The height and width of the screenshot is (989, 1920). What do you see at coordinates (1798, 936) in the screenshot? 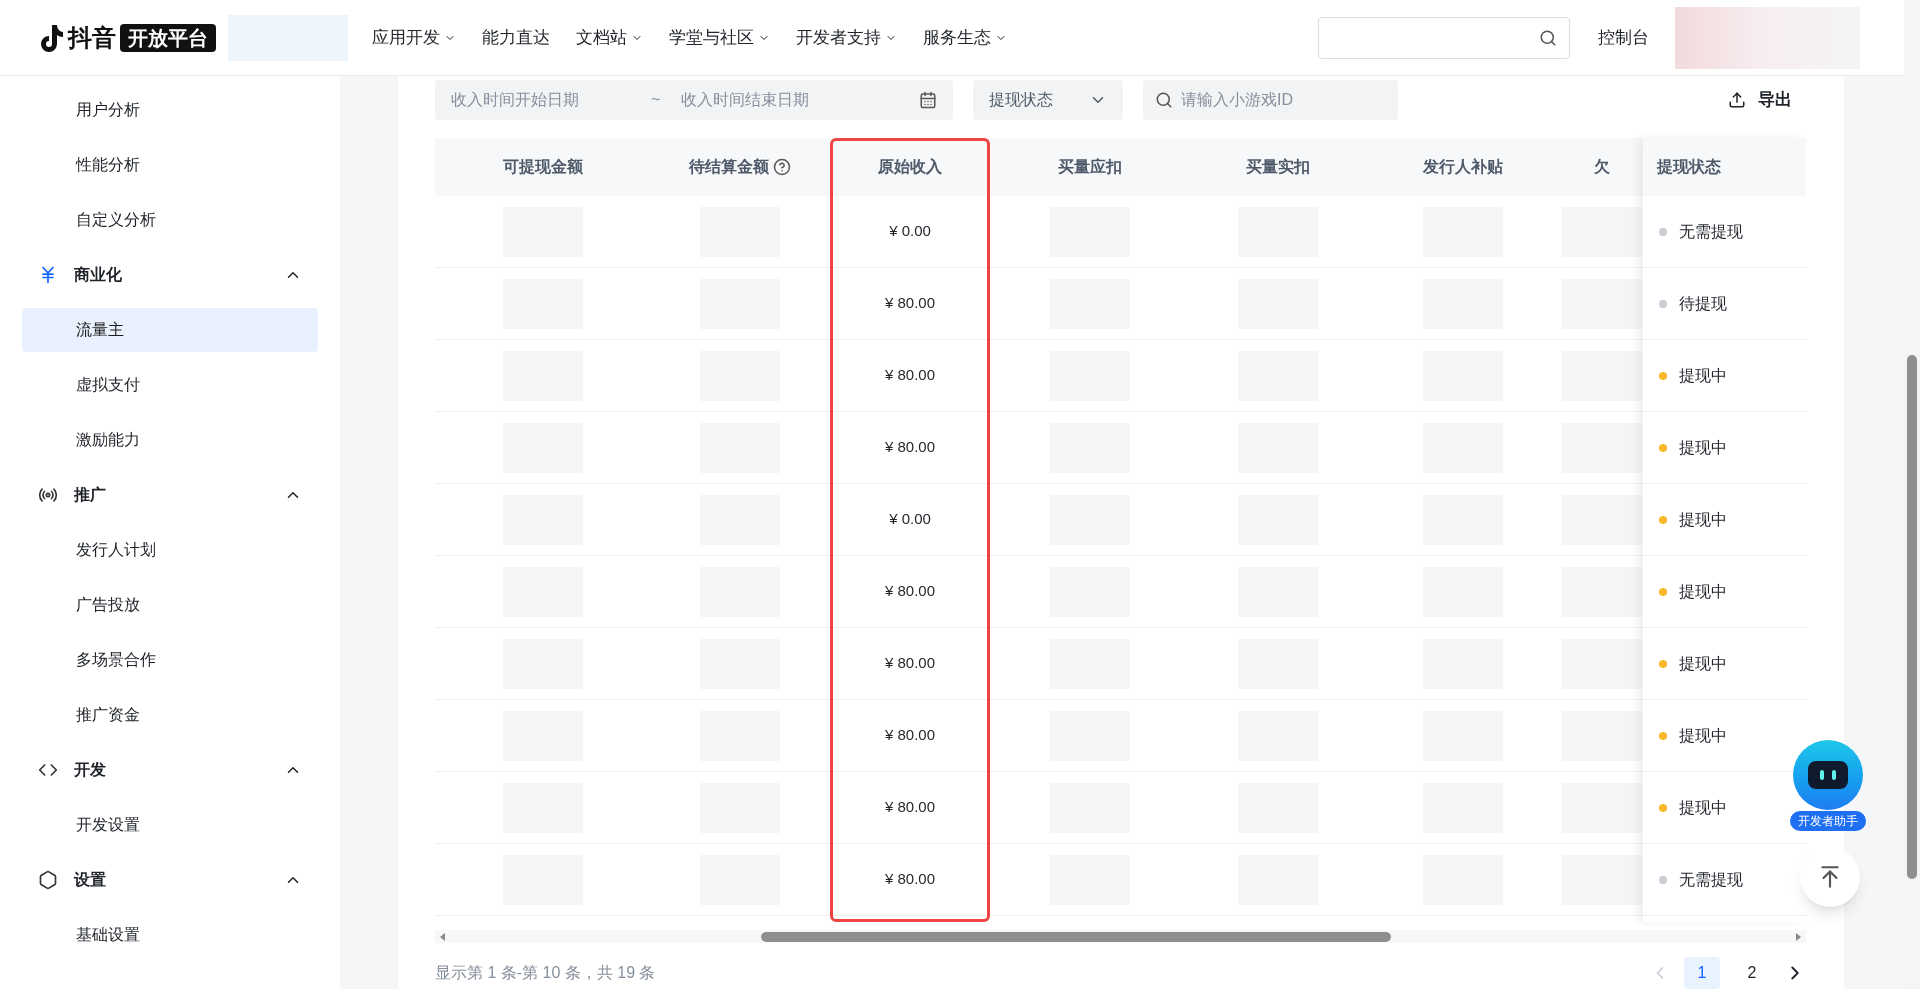
I see `scroll-right-icon` at bounding box center [1798, 936].